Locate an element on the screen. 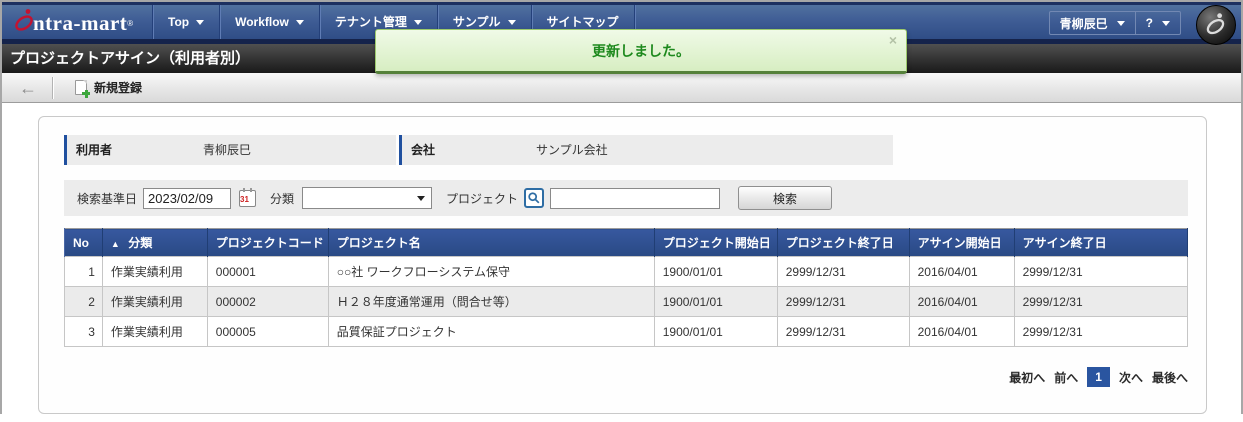 The height and width of the screenshot is (422, 1243). base-date-label: 検索基準日 is located at coordinates (107, 198).